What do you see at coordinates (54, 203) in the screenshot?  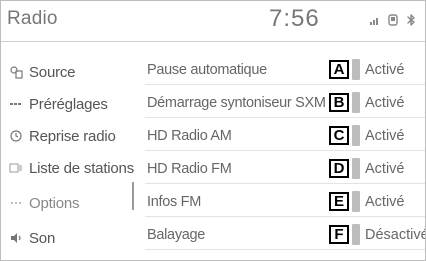 I see `sidebar-item-label: Options` at bounding box center [54, 203].